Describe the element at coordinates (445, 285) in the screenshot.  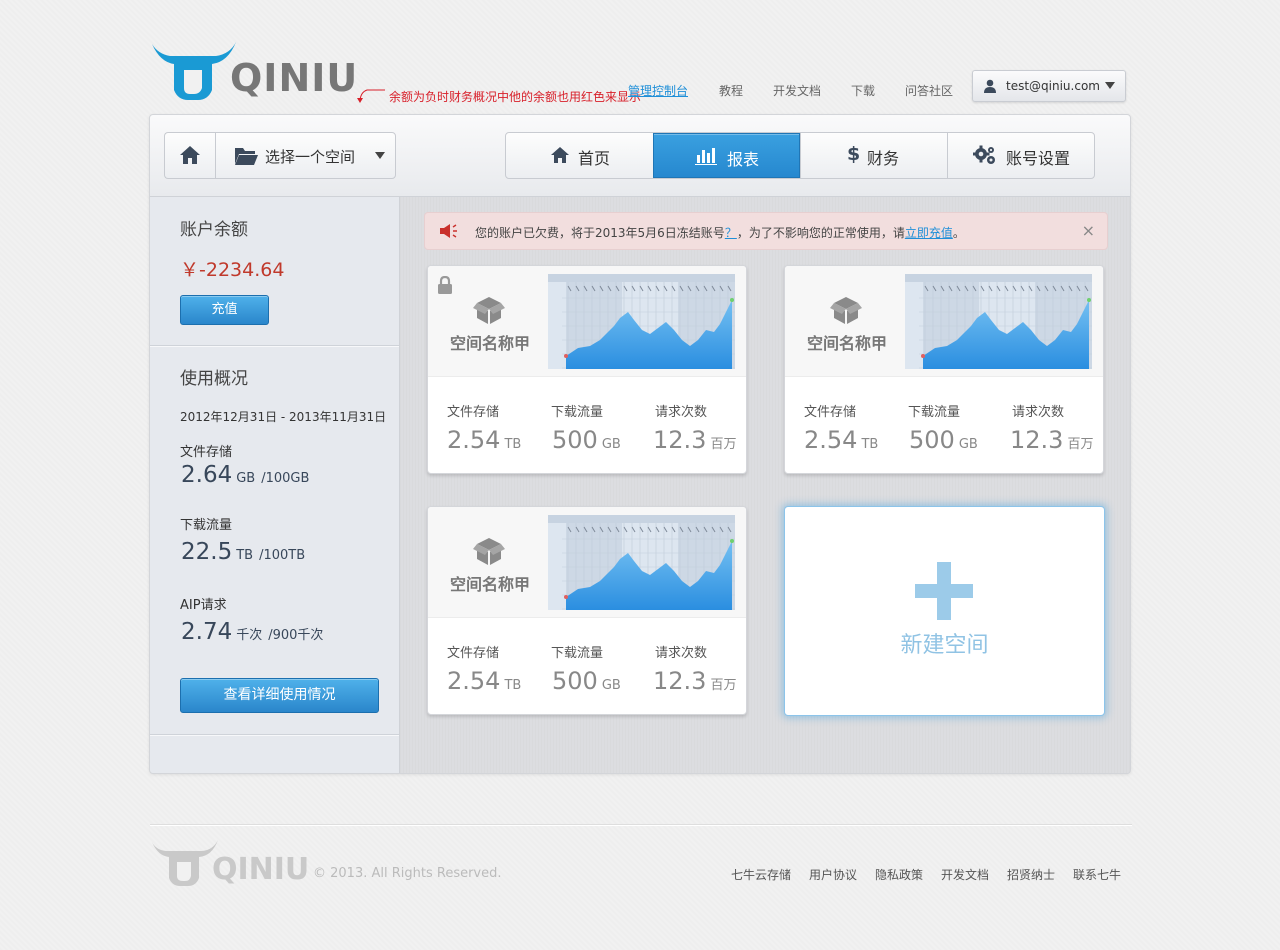
I see `lock-icon` at that location.